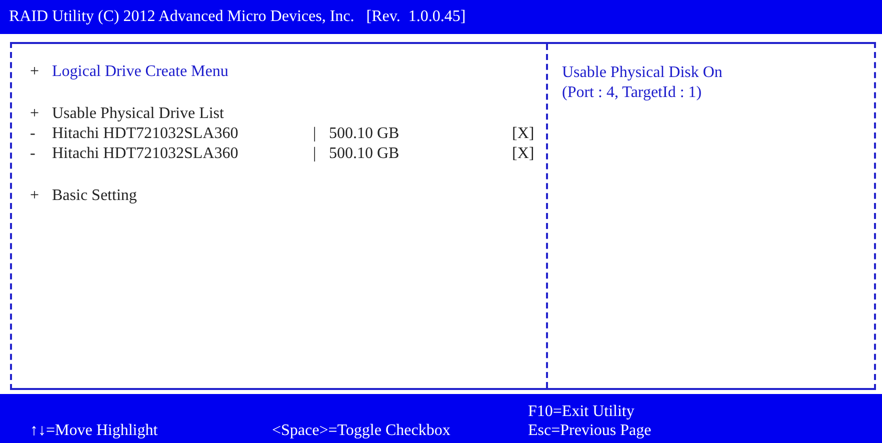  I want to click on key-hint: Esc=Previous Page, so click(590, 430).